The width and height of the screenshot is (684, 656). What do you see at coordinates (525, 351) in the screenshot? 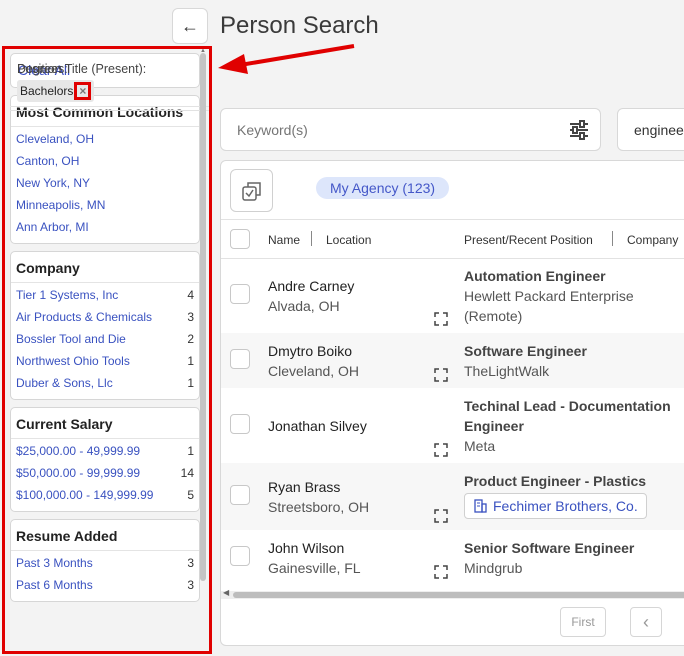
I see `position-title: Software Engineer` at bounding box center [525, 351].